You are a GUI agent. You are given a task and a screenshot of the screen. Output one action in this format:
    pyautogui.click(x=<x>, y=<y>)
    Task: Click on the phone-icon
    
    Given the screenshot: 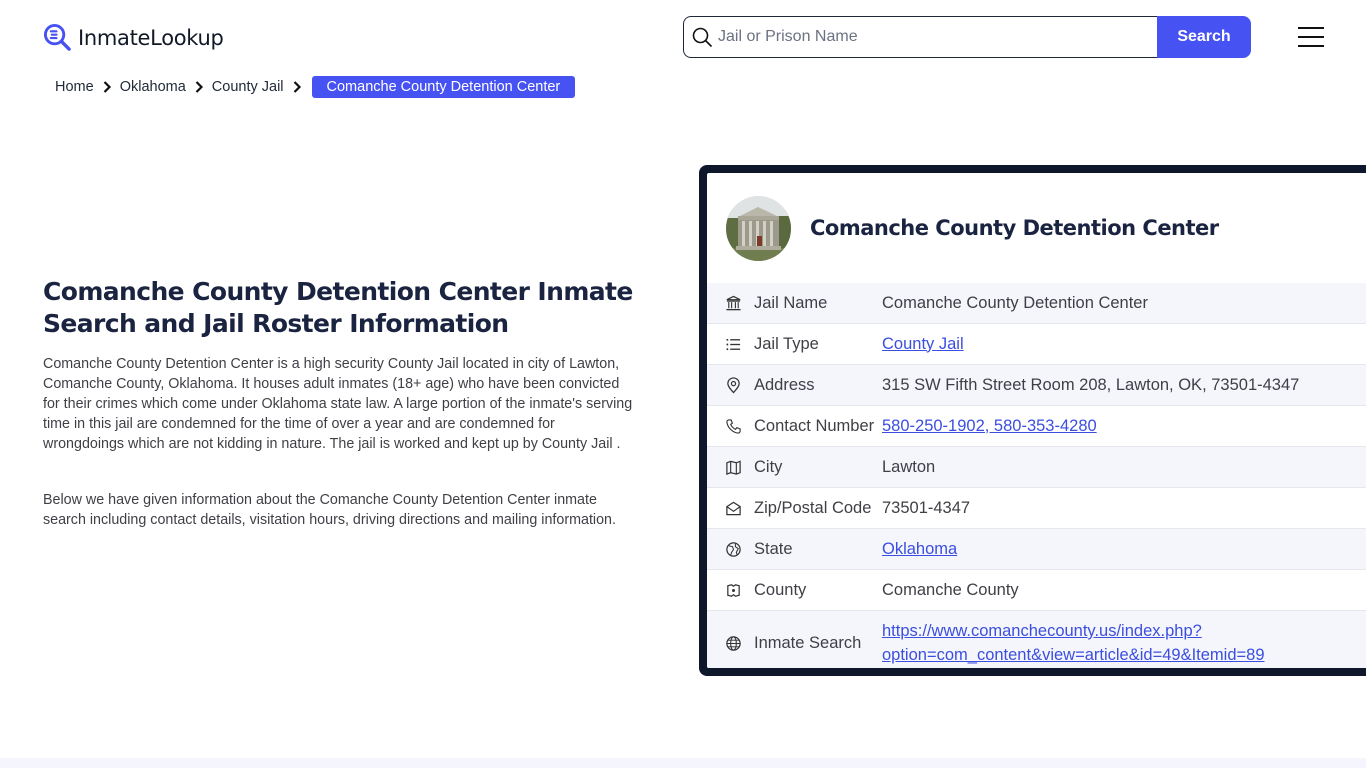 What is the action you would take?
    pyautogui.click(x=733, y=426)
    